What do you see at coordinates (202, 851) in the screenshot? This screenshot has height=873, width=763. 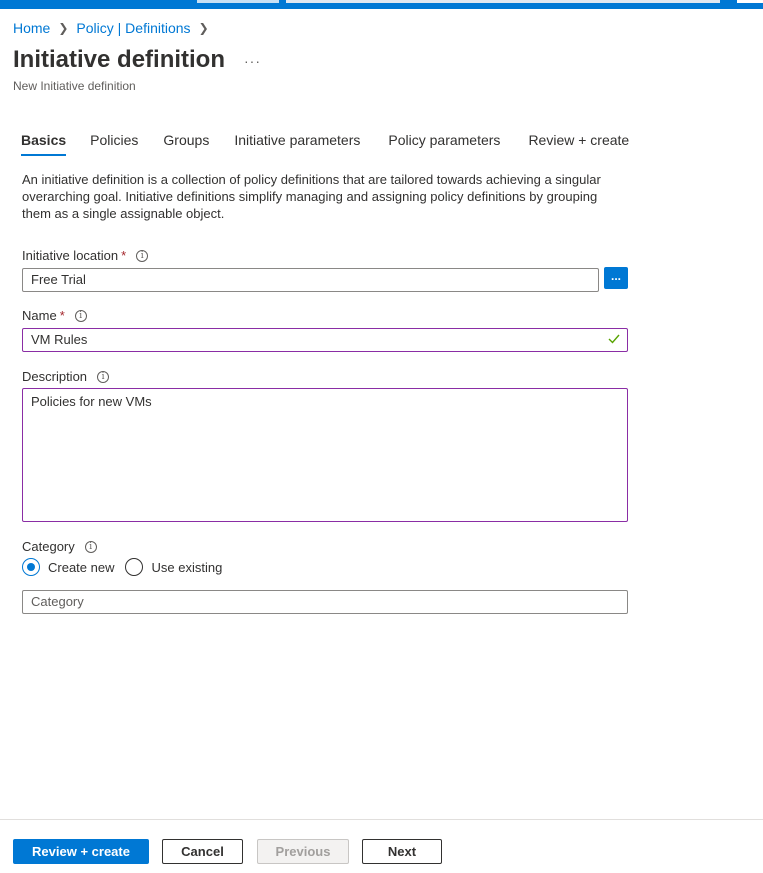 I see `cancel-button: Cancel` at bounding box center [202, 851].